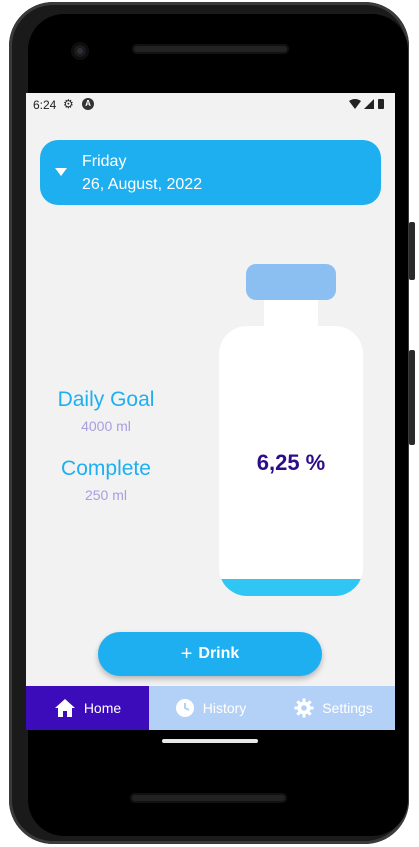 The height and width of the screenshot is (847, 419). Describe the element at coordinates (219, 653) in the screenshot. I see `drink-button-label: Drink` at that location.